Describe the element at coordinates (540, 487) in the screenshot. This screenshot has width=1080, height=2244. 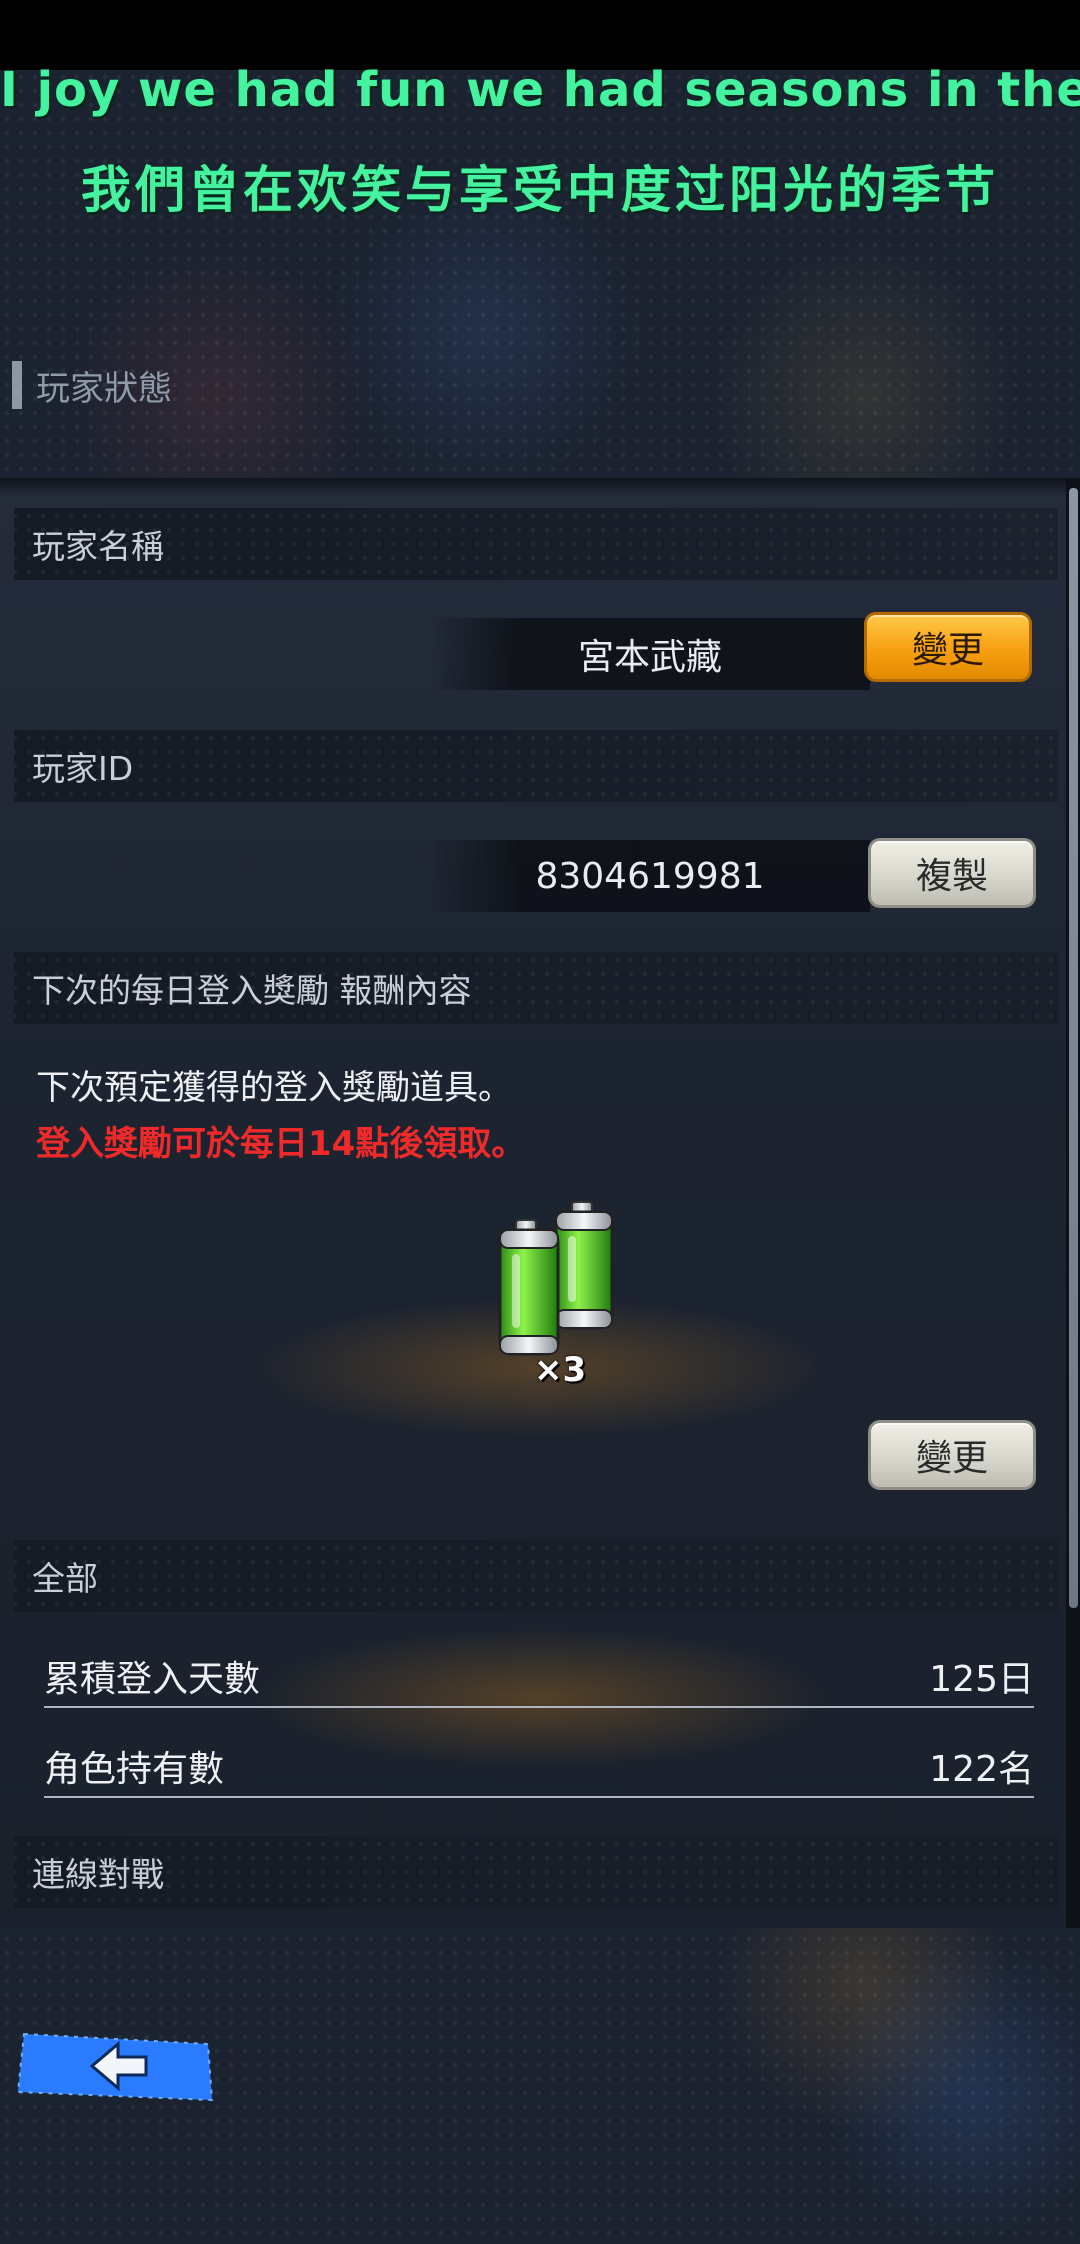
I see `panel-top-edge` at that location.